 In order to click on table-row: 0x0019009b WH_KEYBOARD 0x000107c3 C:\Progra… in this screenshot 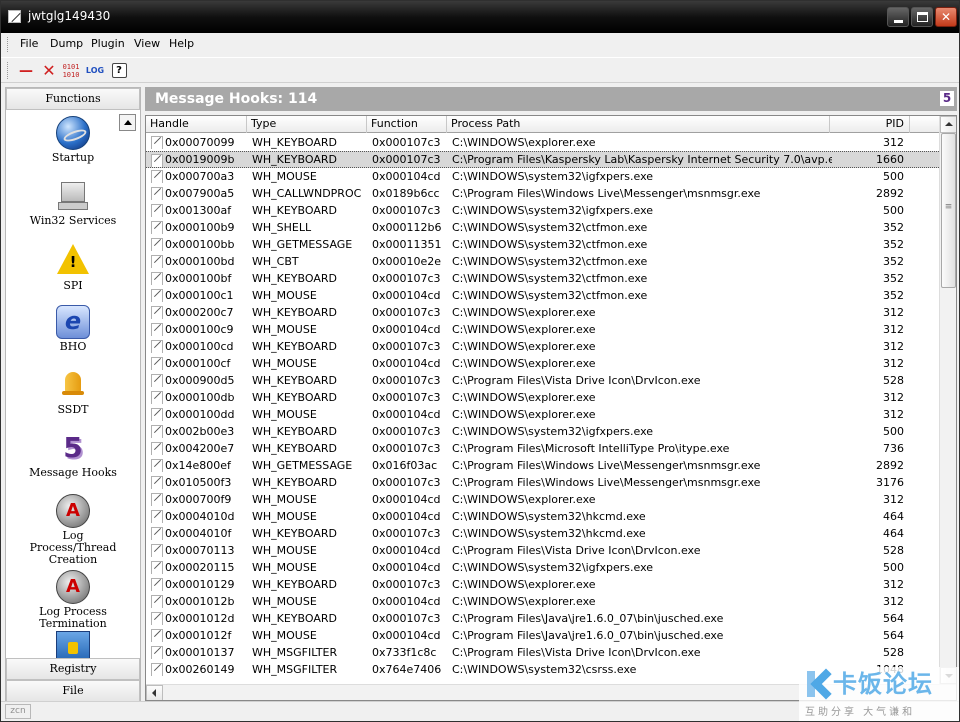, I will do `click(542, 159)`.